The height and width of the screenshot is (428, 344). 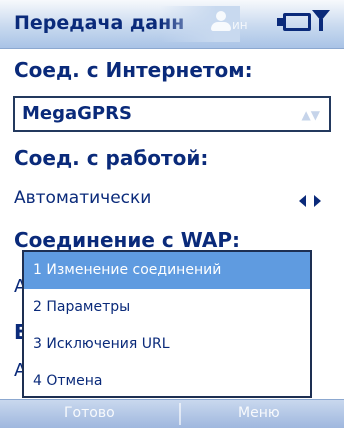 I want to click on menu-item-url-exceptions: 3 Исключения URL, so click(x=167, y=344).